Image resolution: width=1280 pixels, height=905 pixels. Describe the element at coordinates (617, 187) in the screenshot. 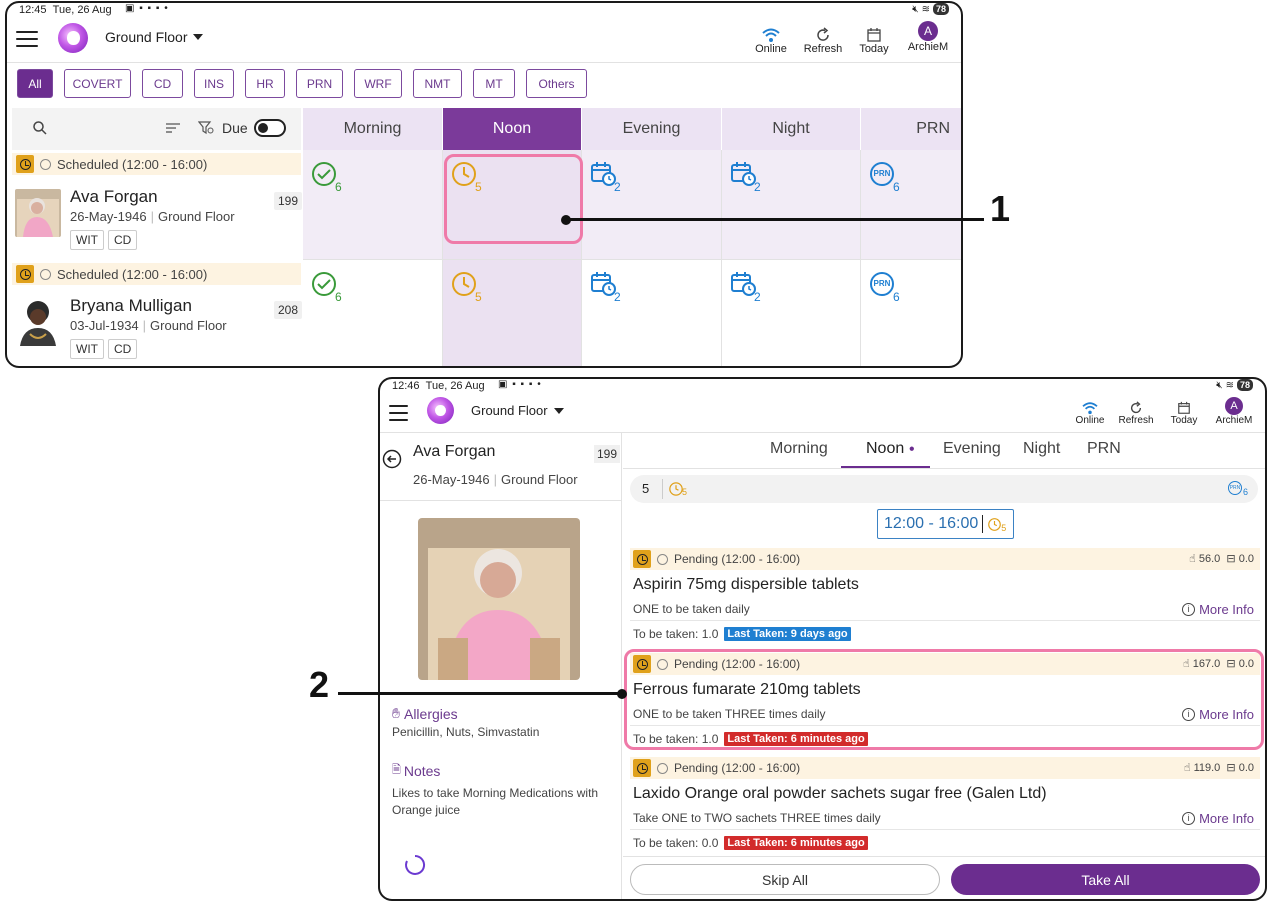

I see `due-count: 2` at that location.